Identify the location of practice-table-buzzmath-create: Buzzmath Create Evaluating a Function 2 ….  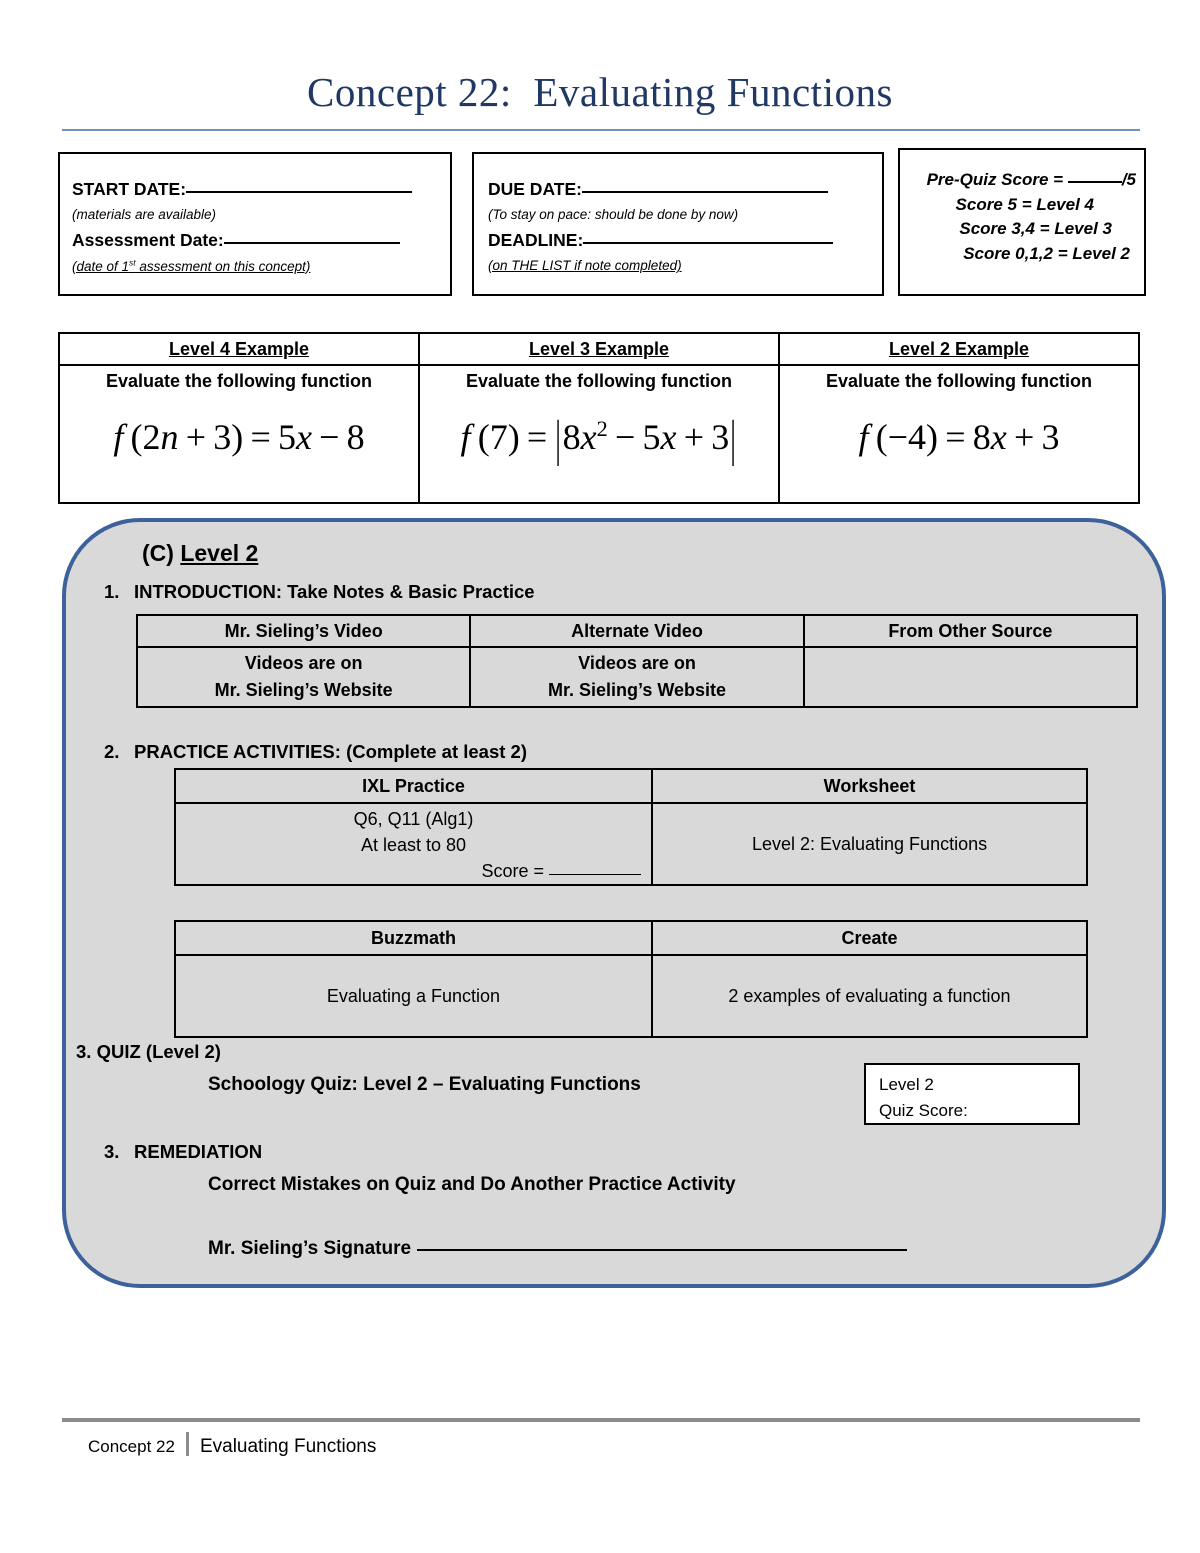
(631, 979).